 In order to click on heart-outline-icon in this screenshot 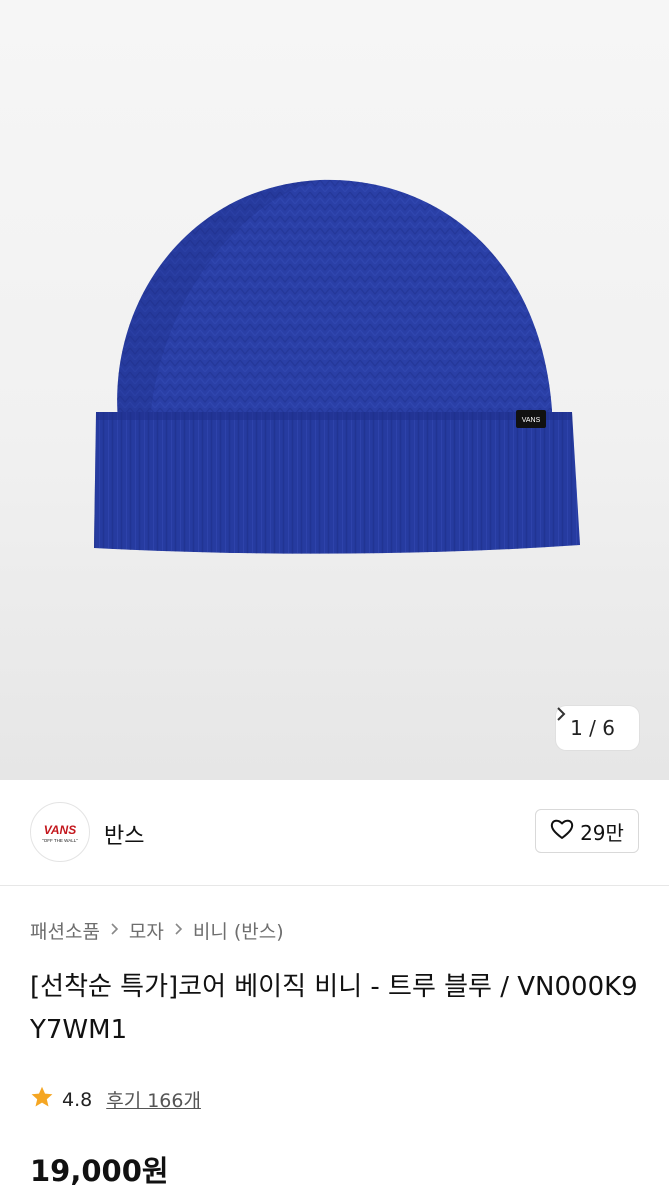, I will do `click(562, 831)`.